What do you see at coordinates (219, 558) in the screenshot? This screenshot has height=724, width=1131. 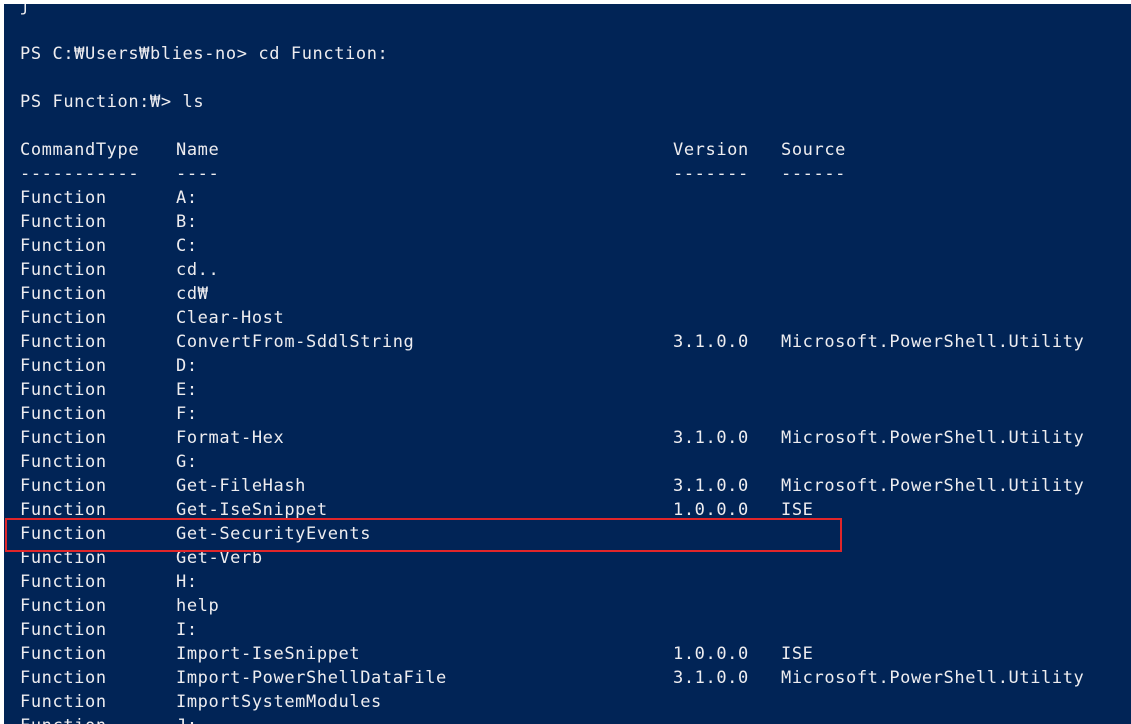 I see `row-name: Get-Verb` at bounding box center [219, 558].